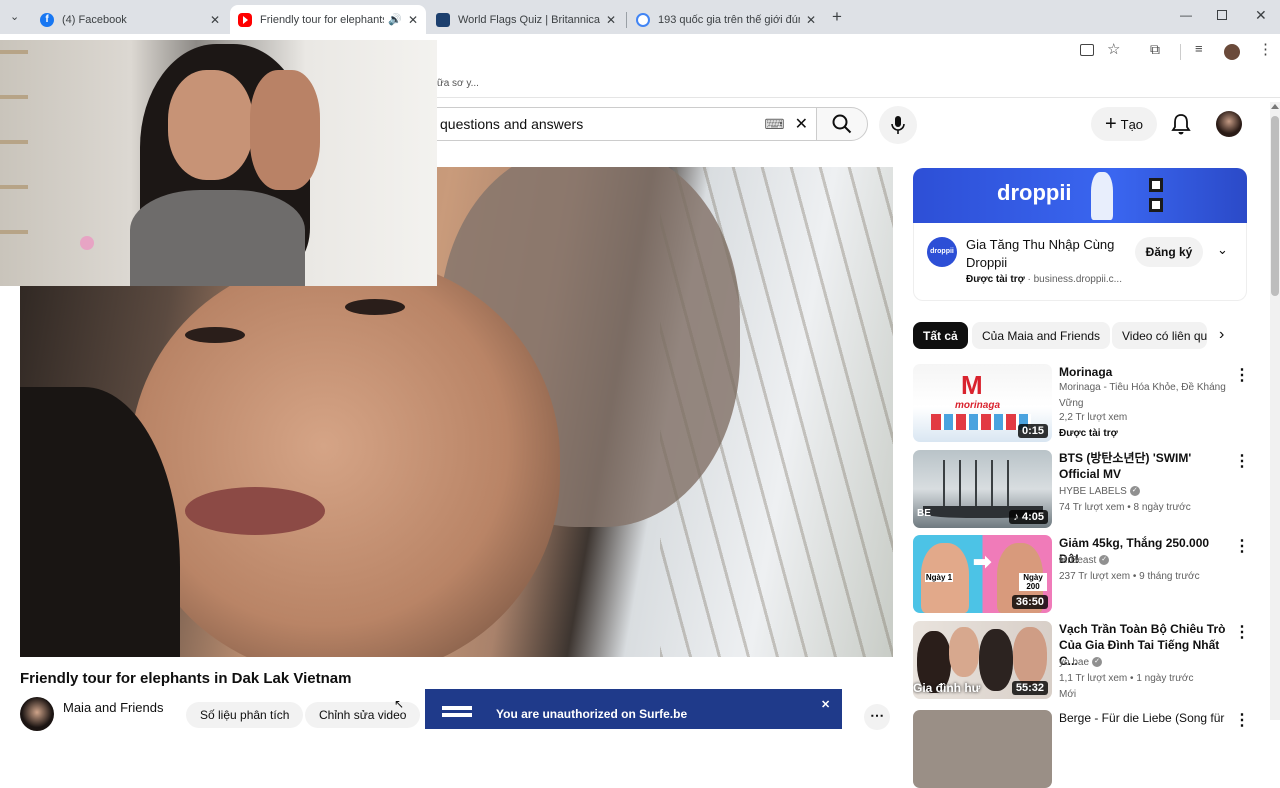 The width and height of the screenshot is (1280, 788). What do you see at coordinates (1232, 52) in the screenshot?
I see `profile-avatar` at bounding box center [1232, 52].